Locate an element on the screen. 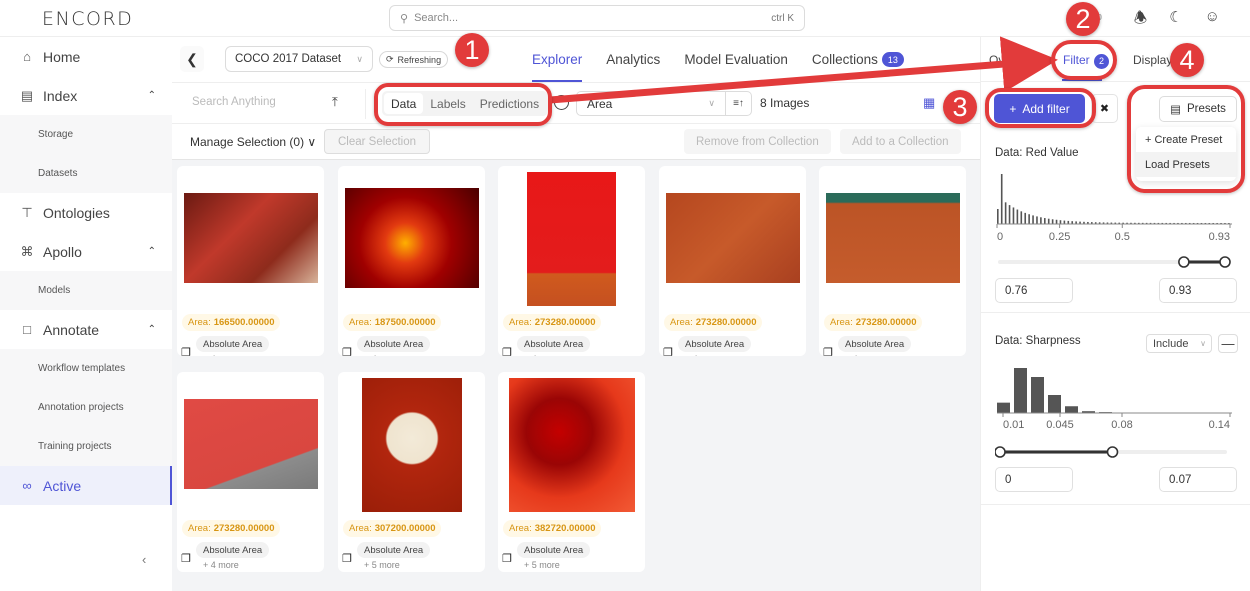 The width and height of the screenshot is (1250, 591). red-value-min-input: 0.76 is located at coordinates (1034, 290).